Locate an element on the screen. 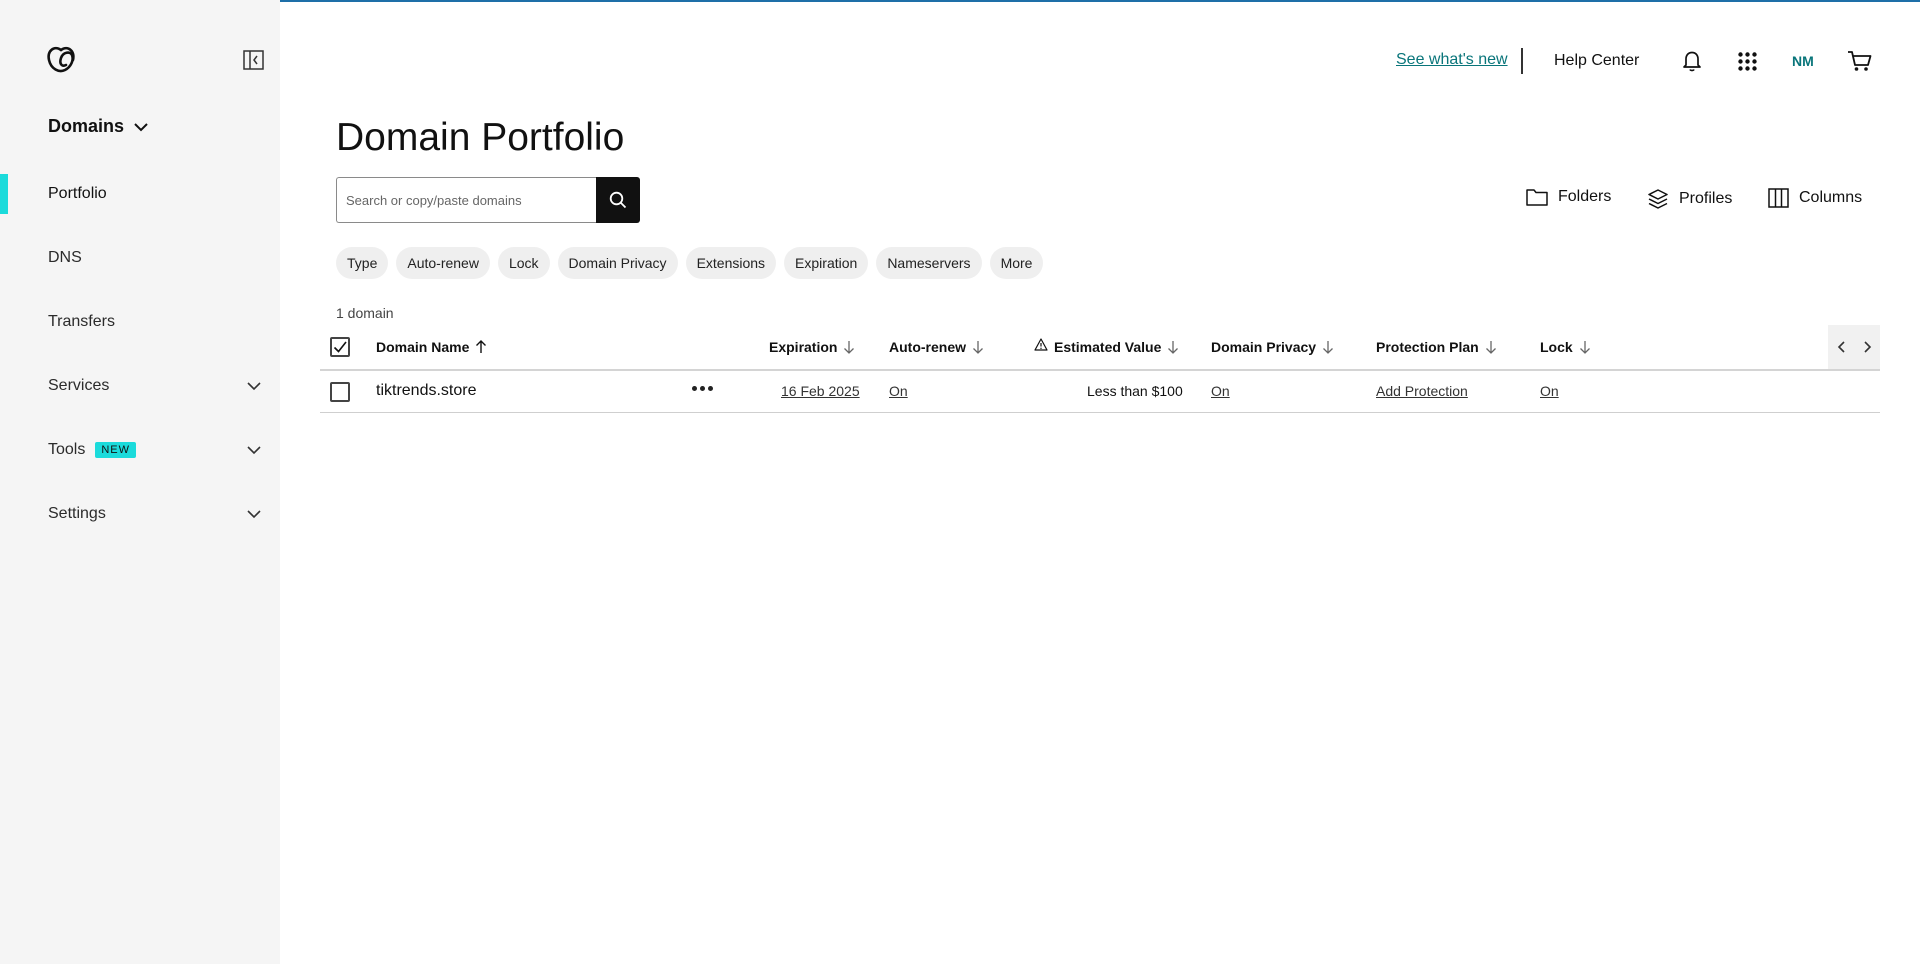 The height and width of the screenshot is (964, 1920). whats-new-link: See what's new is located at coordinates (1452, 60).